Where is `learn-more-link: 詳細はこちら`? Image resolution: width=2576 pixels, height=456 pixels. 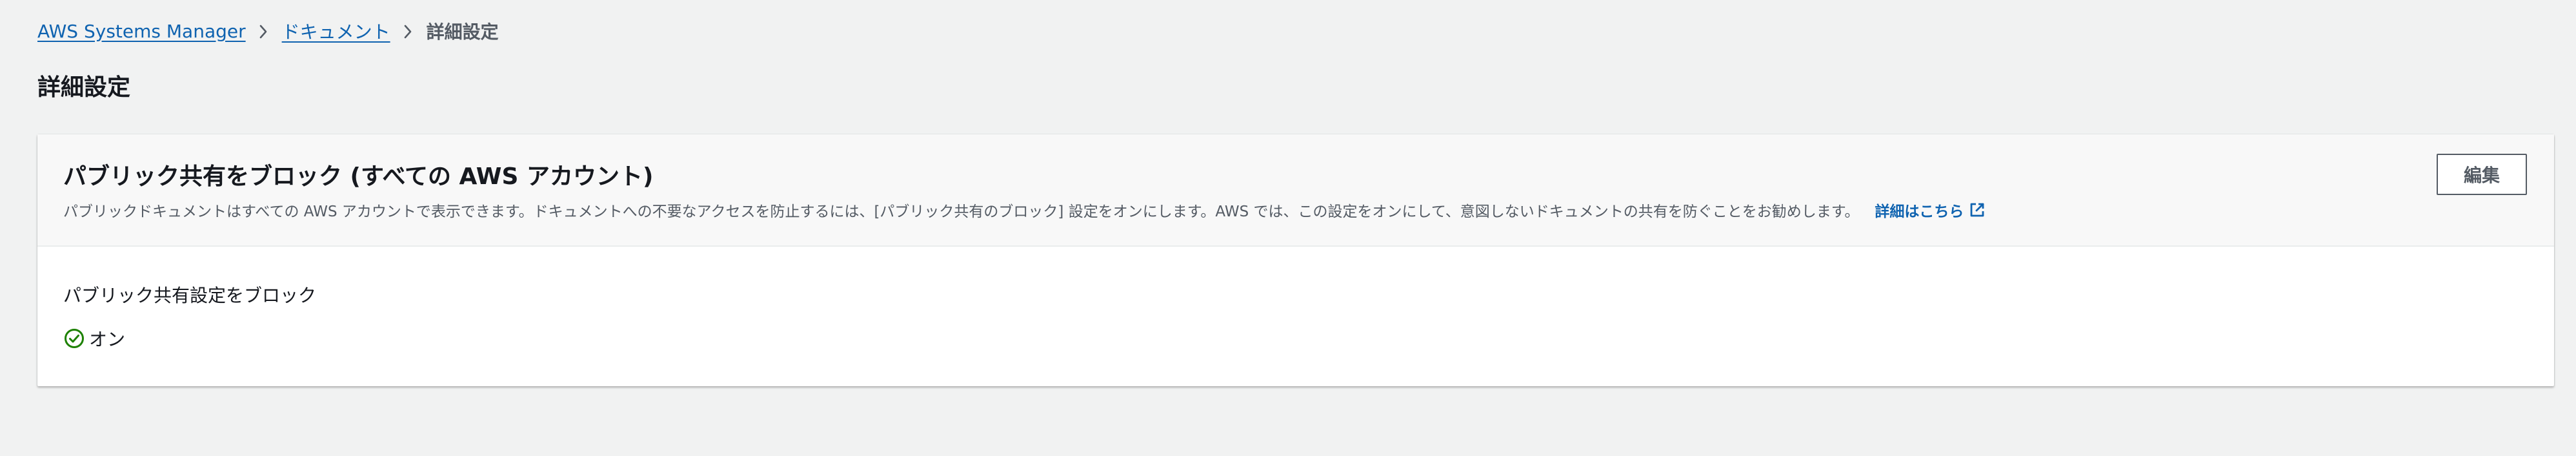
learn-more-link: 詳細はこちら is located at coordinates (1930, 210).